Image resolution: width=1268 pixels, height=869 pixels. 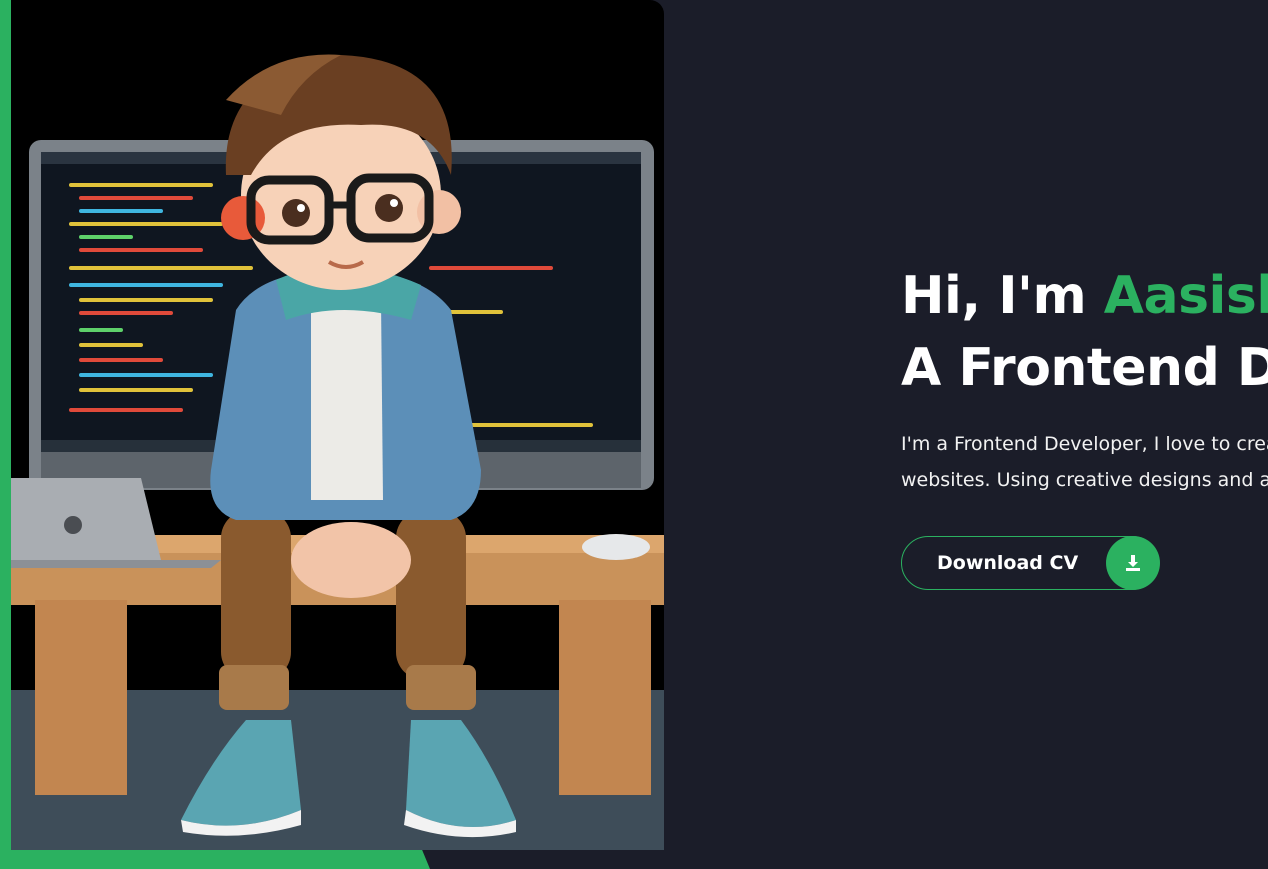 I want to click on greeting-heading: Hi, I'm Aasish, so click(x=1084, y=296).